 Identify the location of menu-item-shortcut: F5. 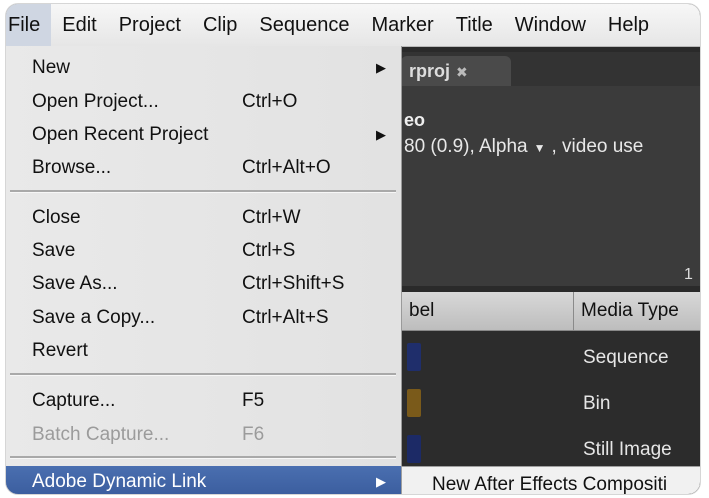
(253, 400).